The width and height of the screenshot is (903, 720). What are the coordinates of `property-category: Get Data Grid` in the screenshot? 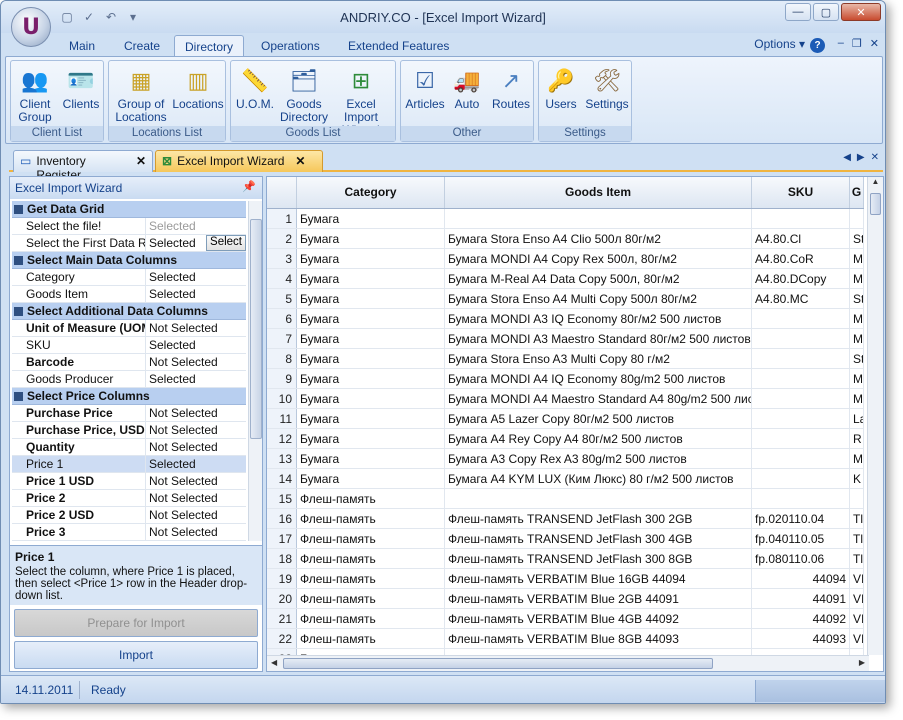 It's located at (129, 209).